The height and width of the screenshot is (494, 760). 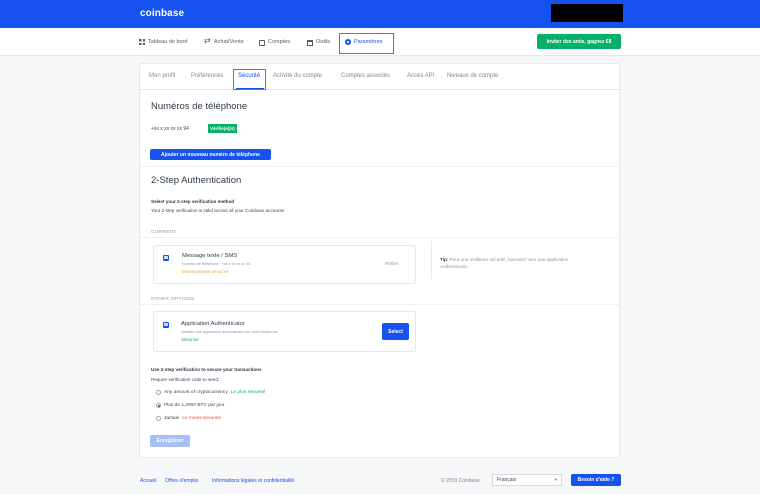 I want to click on current-label: CURRENT, so click(x=164, y=232).